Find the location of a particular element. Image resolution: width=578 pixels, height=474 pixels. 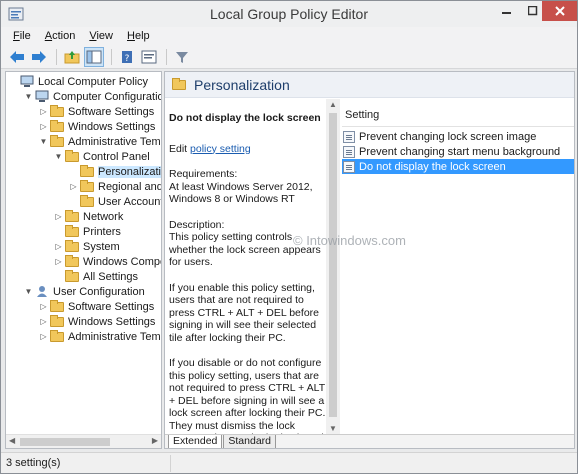

properties-button is located at coordinates (149, 57).